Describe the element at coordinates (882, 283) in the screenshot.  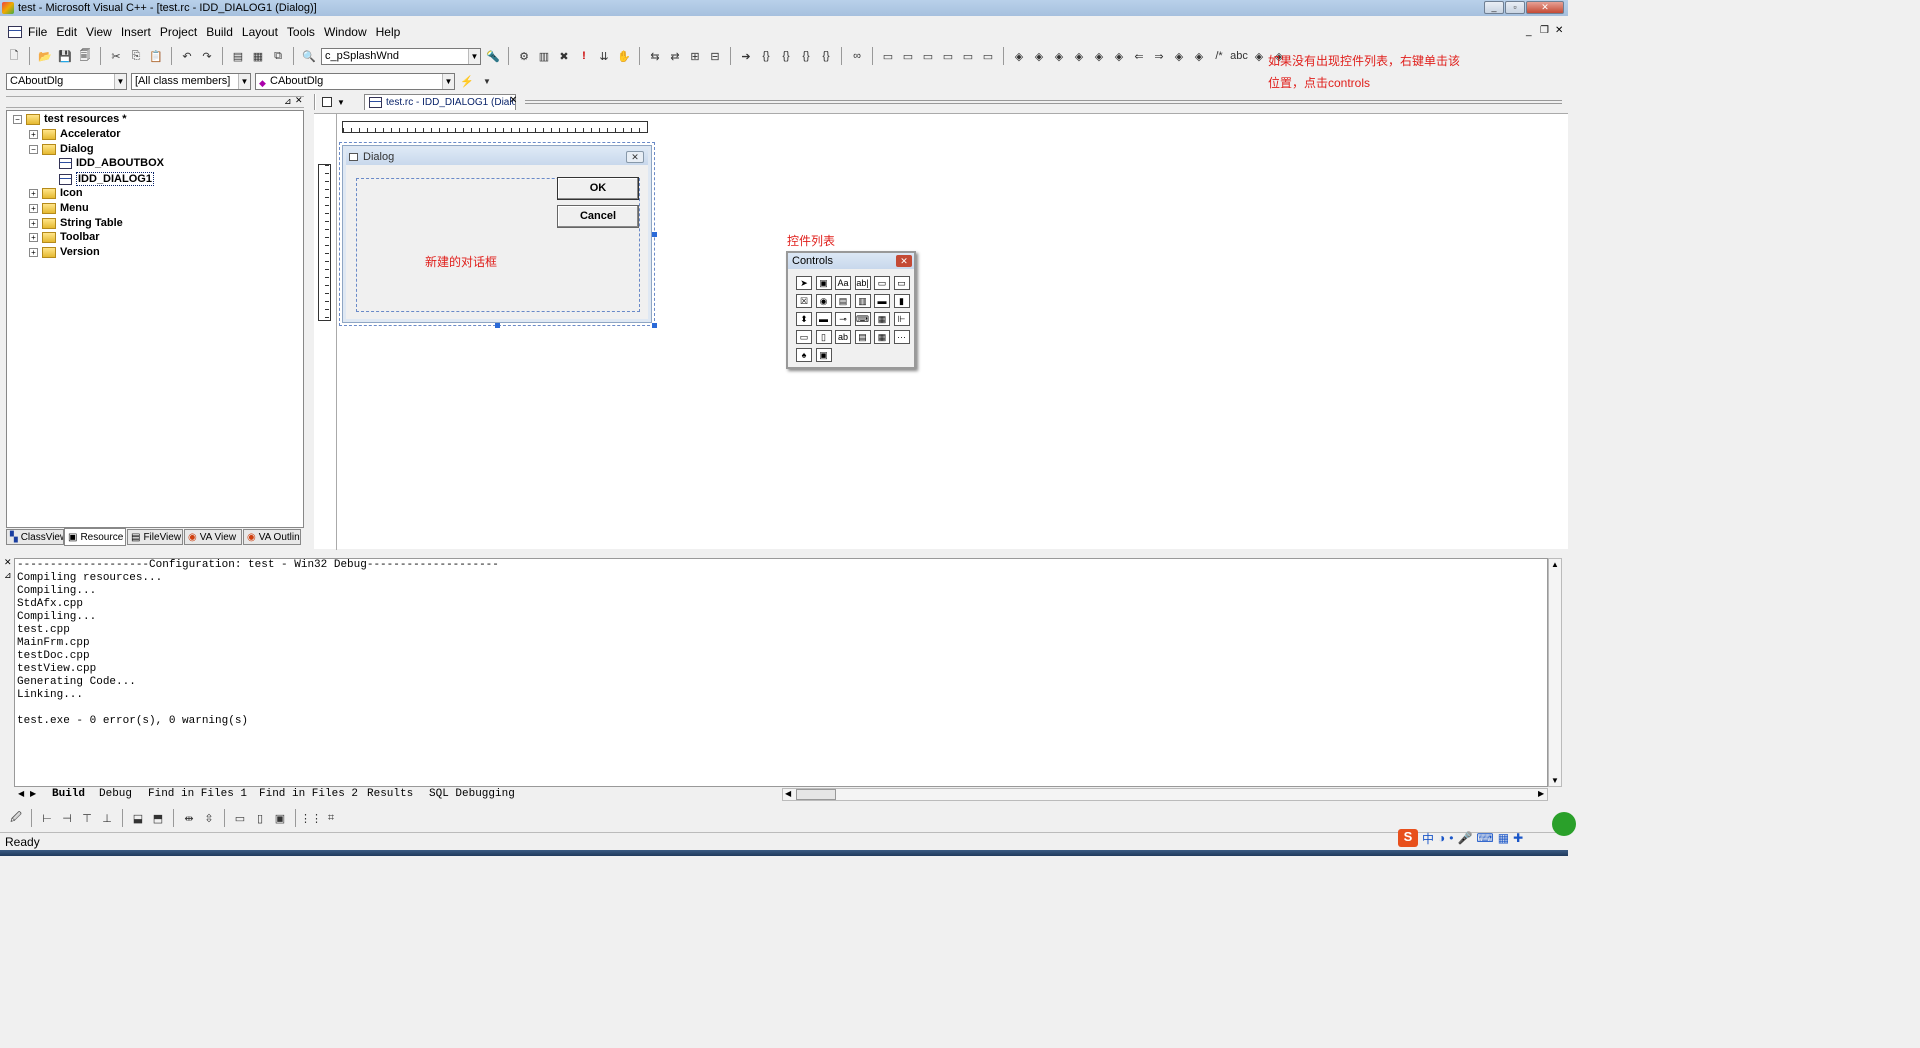
I see `group-box-icon: ▭` at that location.